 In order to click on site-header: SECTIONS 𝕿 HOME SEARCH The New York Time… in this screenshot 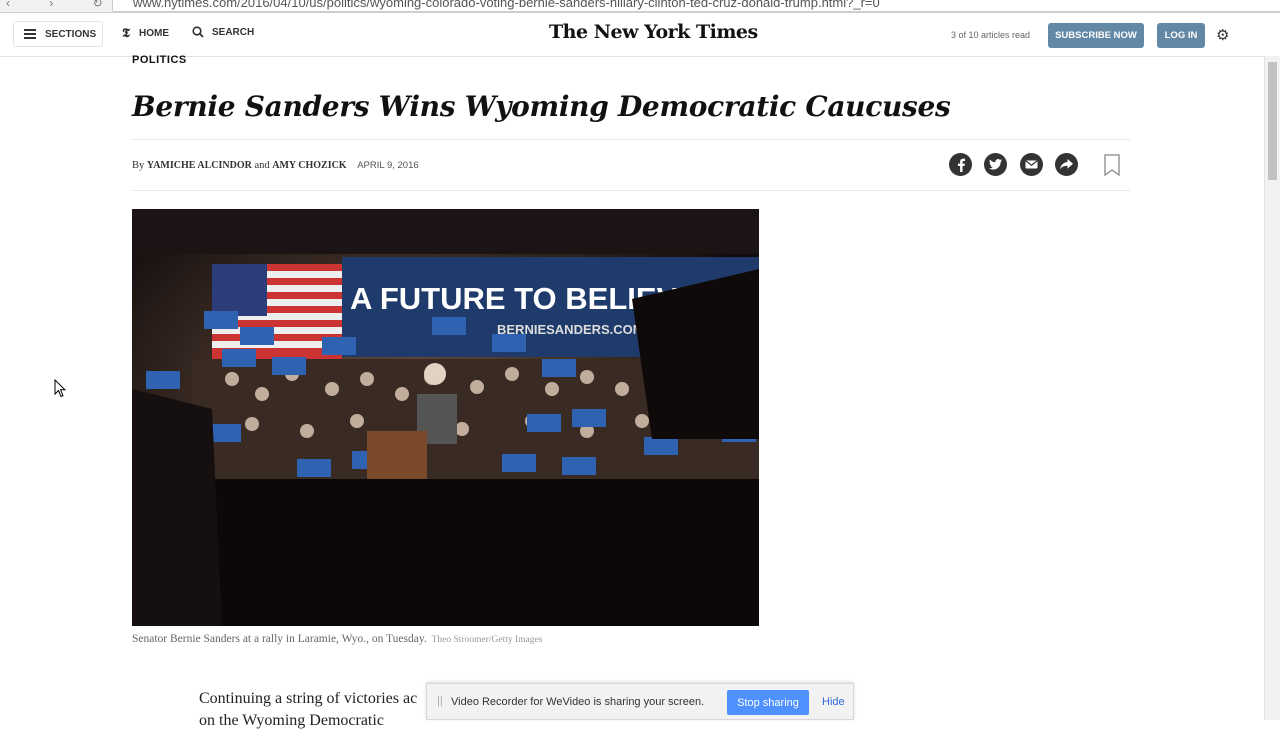, I will do `click(632, 35)`.